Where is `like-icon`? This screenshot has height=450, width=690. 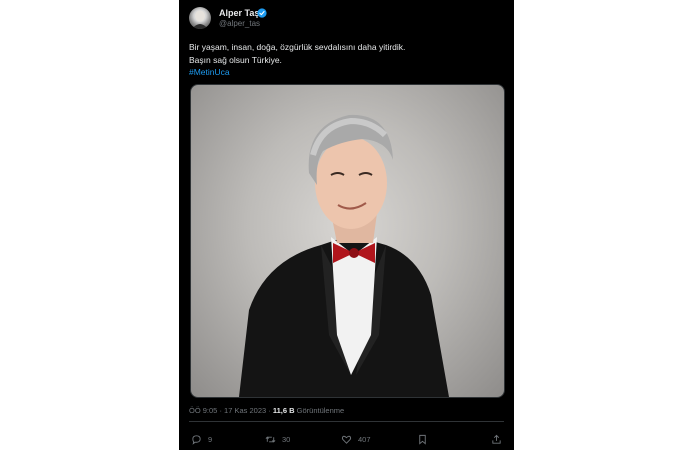 like-icon is located at coordinates (346, 439).